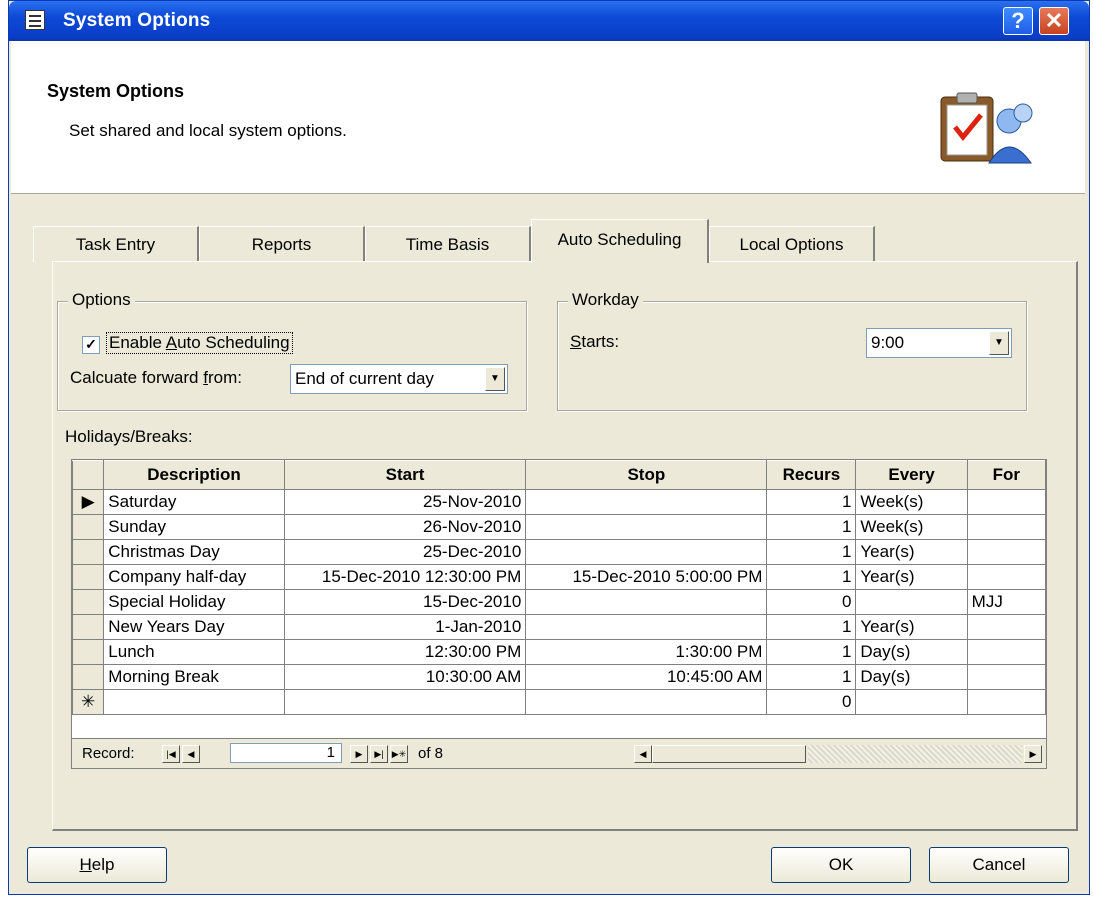 This screenshot has height=897, width=1093. I want to click on last-record-button: ▶|, so click(379, 754).